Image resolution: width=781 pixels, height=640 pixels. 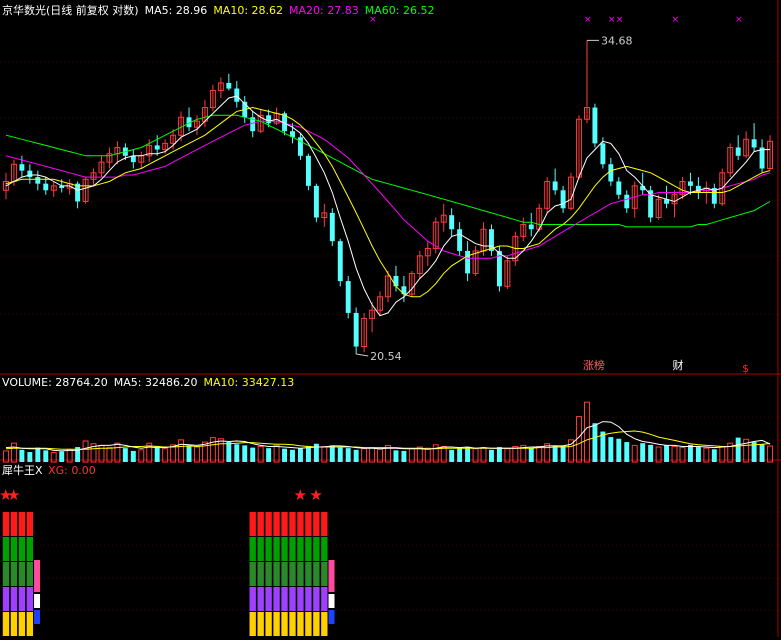 What do you see at coordinates (331, 617) in the screenshot?
I see `signal-side-bar-blue` at bounding box center [331, 617].